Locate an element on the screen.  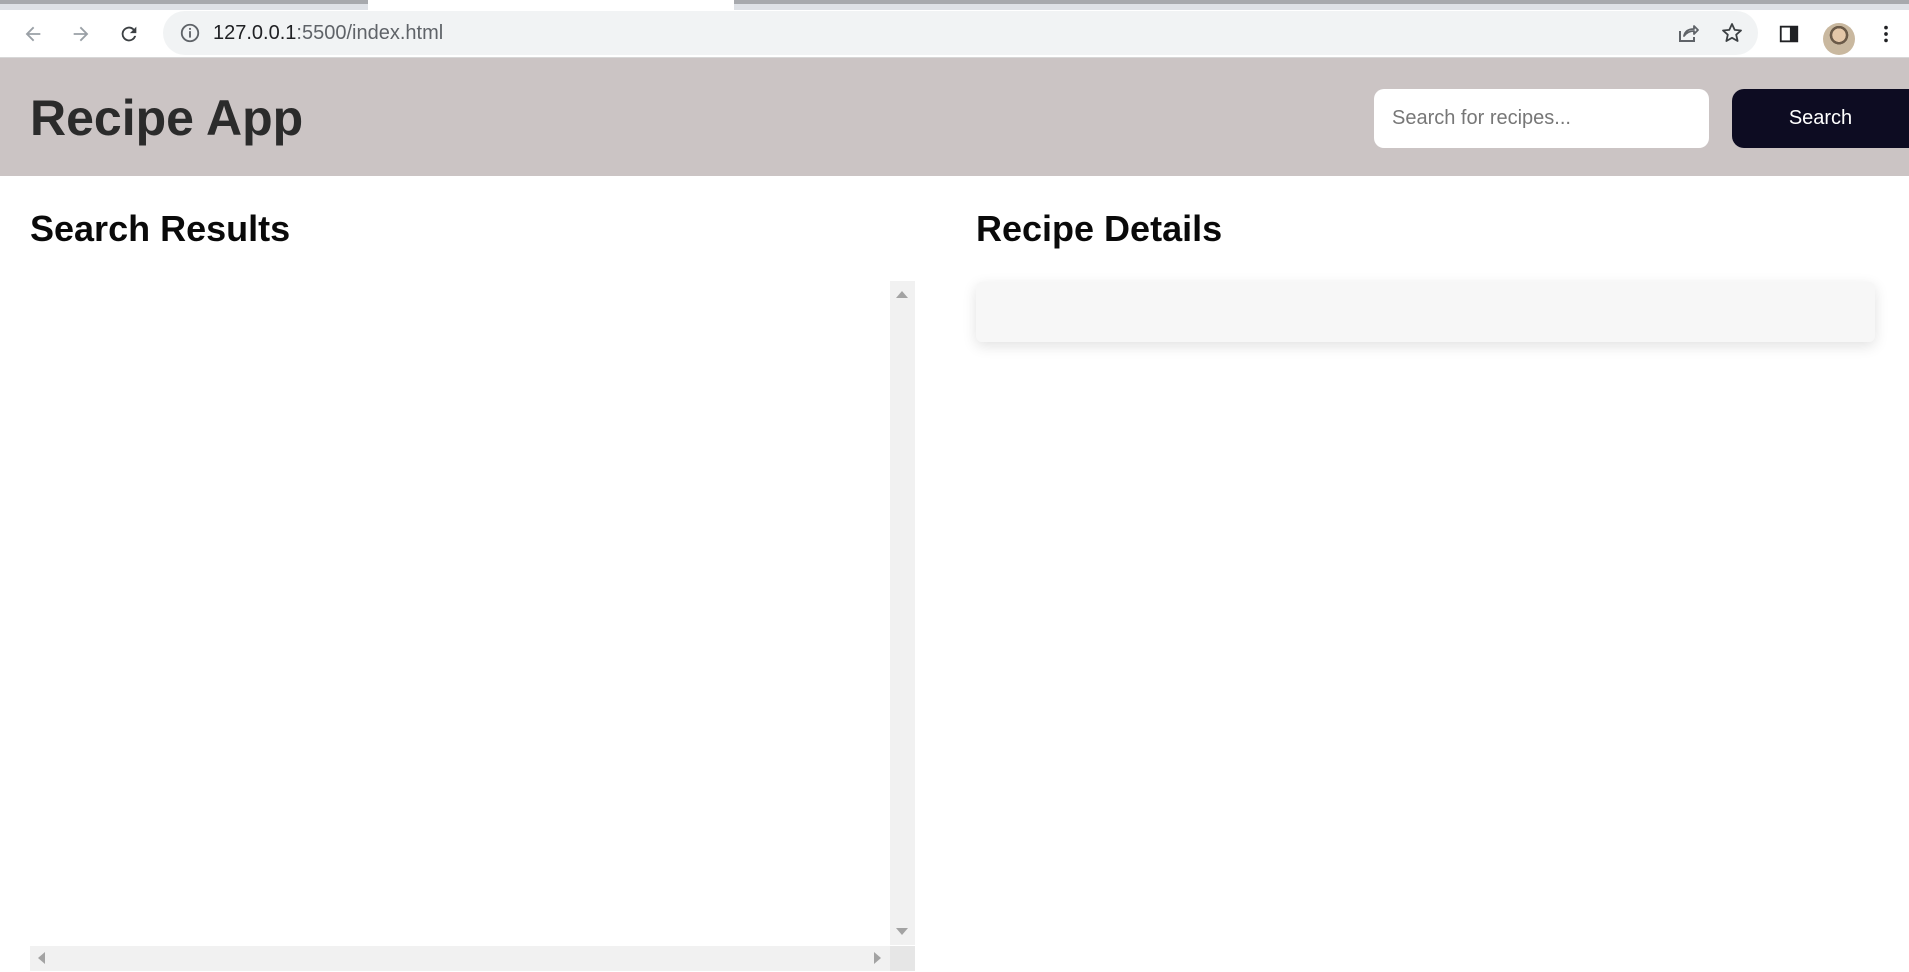
reload-icon is located at coordinates (129, 34).